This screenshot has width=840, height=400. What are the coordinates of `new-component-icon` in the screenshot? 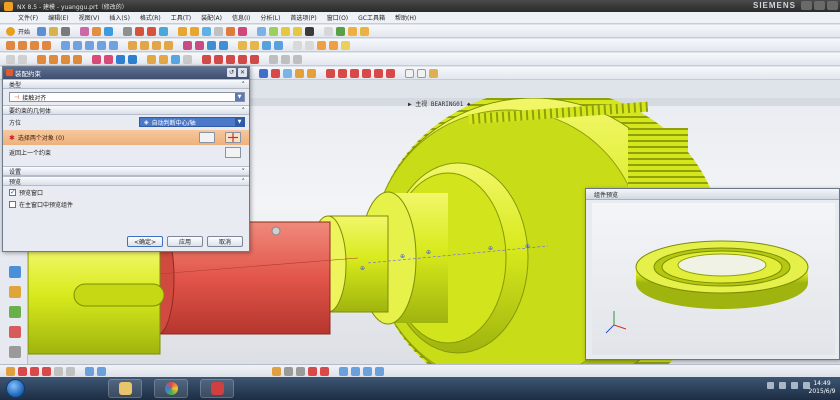 It's located at (53, 59).